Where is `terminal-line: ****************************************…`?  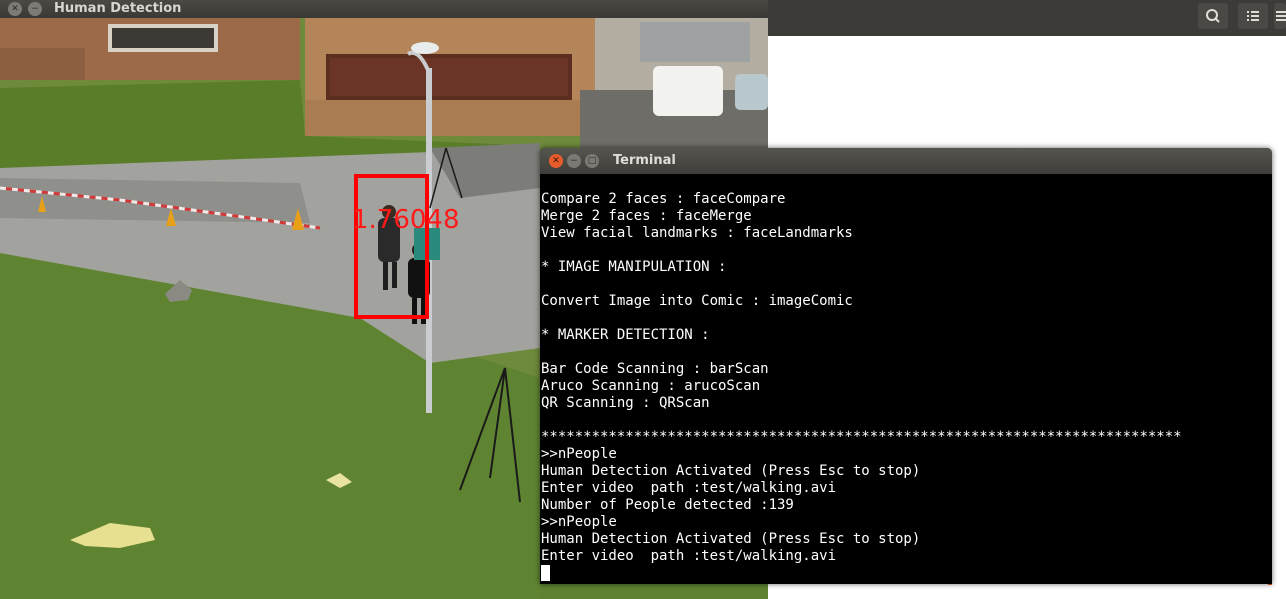 terminal-line: ****************************************… is located at coordinates (861, 437).